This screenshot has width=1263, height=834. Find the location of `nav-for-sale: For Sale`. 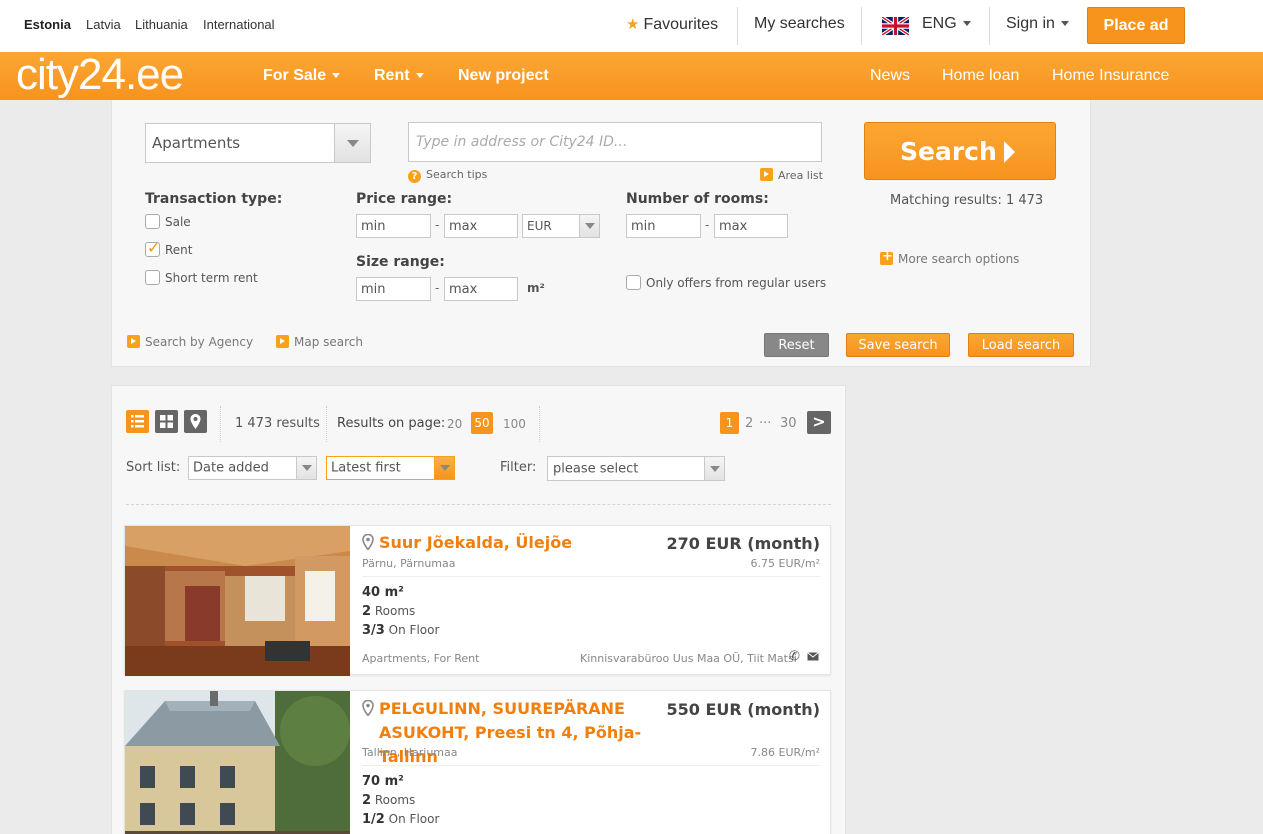

nav-for-sale: For Sale is located at coordinates (302, 76).